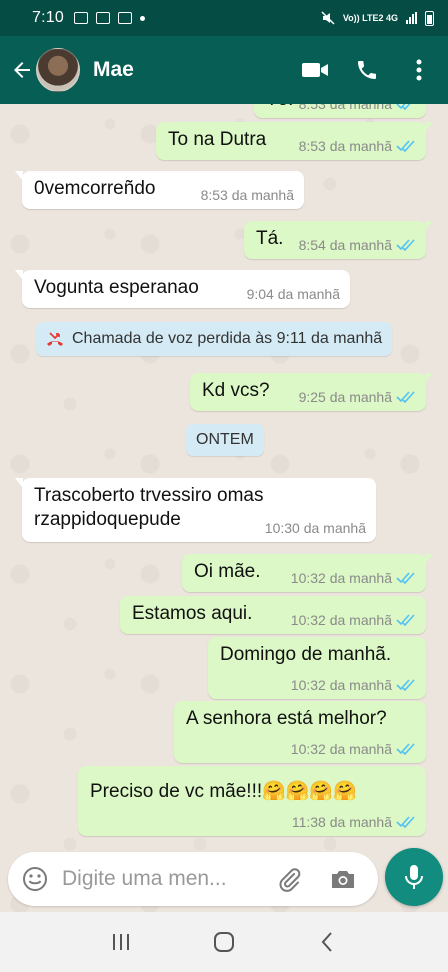 This screenshot has width=448, height=972. Describe the element at coordinates (317, 668) in the screenshot. I see `message-bubble-outgoing: Domingo de manhã. 10:32 da manhã` at that location.